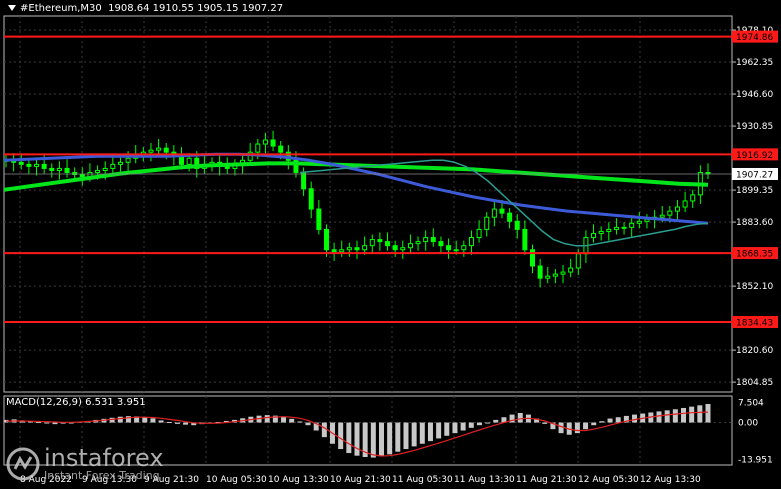  I want to click on macd-tick-label: 0.00, so click(748, 424).